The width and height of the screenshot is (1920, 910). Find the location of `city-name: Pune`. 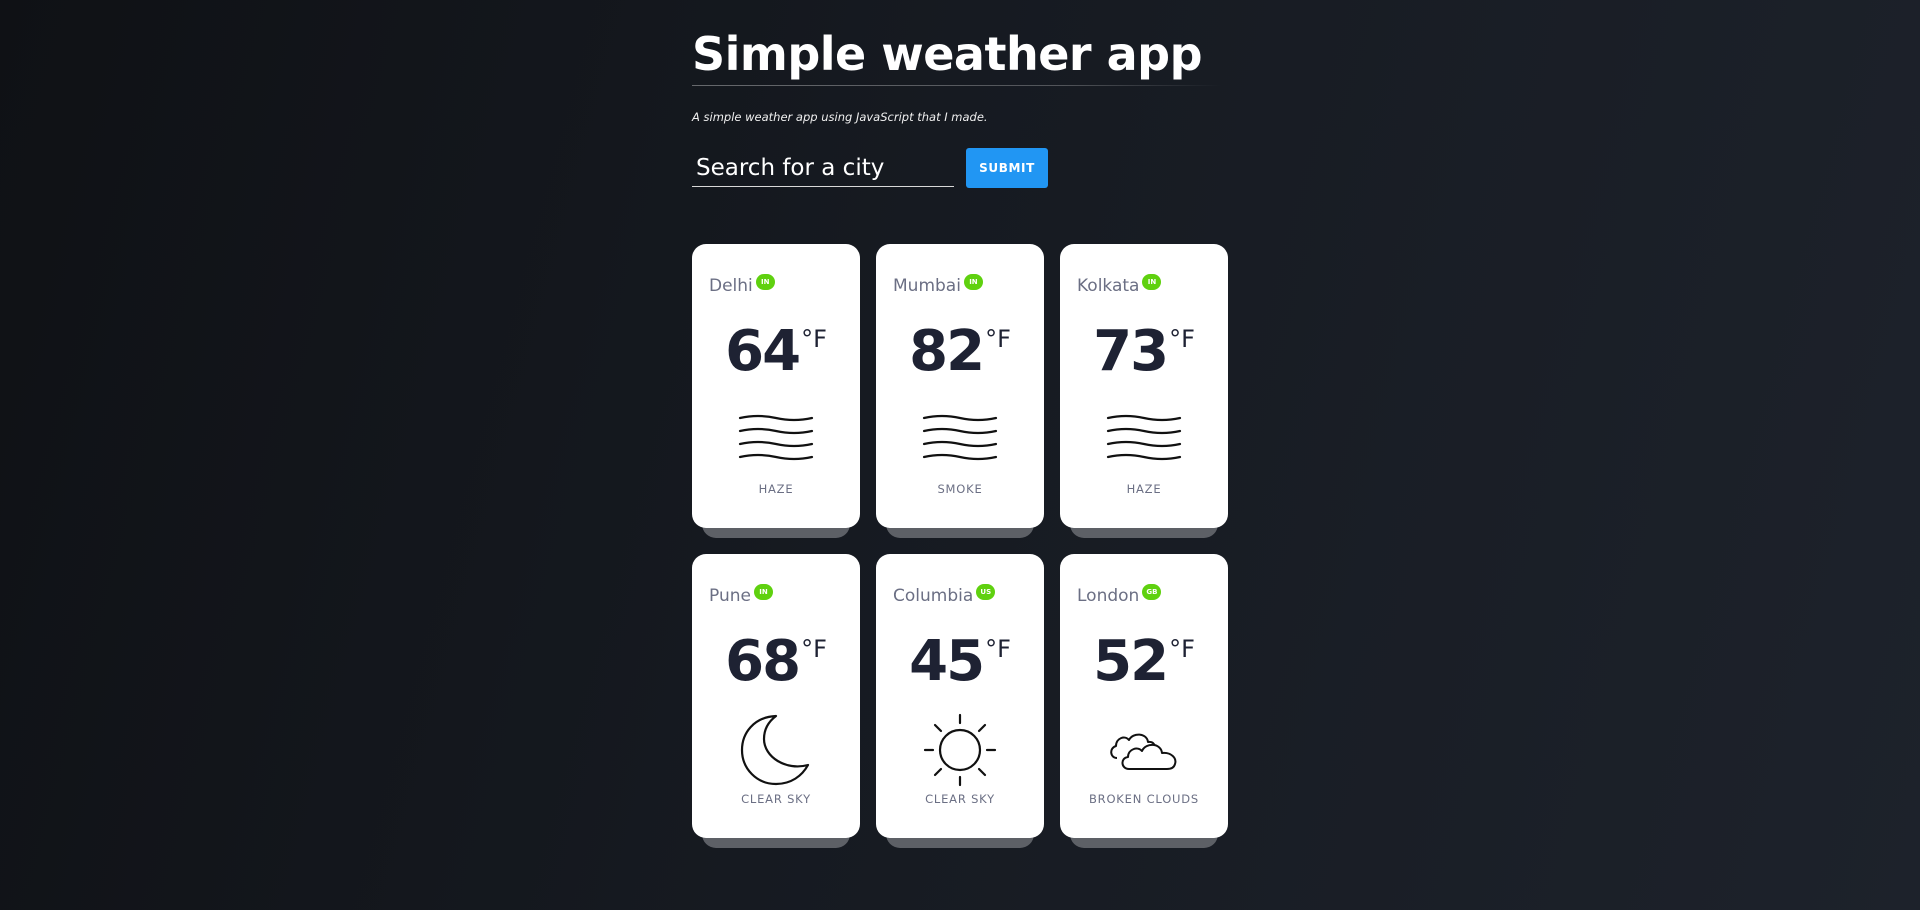

city-name: Pune is located at coordinates (730, 596).